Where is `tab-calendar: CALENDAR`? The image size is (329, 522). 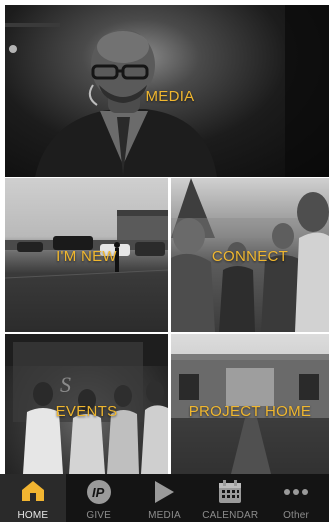 tab-calendar: CALENDAR is located at coordinates (230, 498).